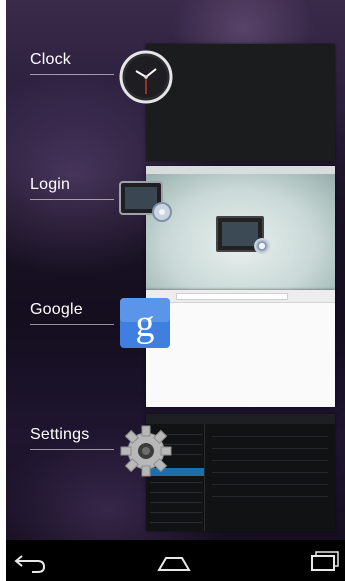 This screenshot has height=581, width=345. Describe the element at coordinates (146, 451) in the screenshot. I see `gear-icon` at that location.